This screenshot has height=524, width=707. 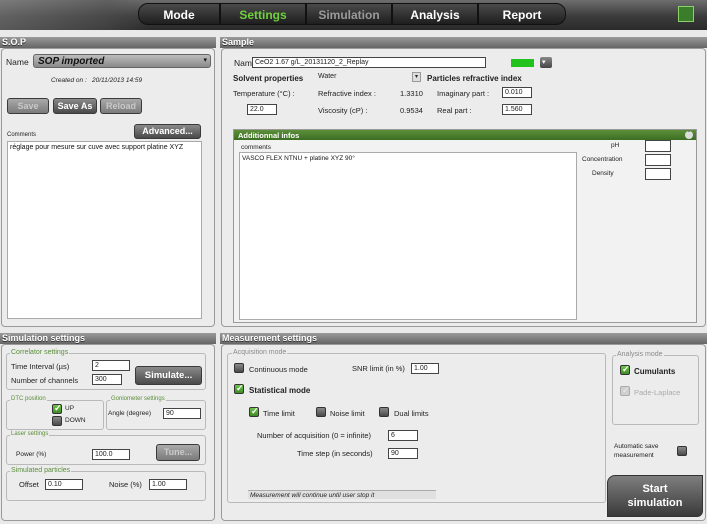 What do you see at coordinates (655, 503) in the screenshot?
I see `start-label-line2: simulation` at bounding box center [655, 503].